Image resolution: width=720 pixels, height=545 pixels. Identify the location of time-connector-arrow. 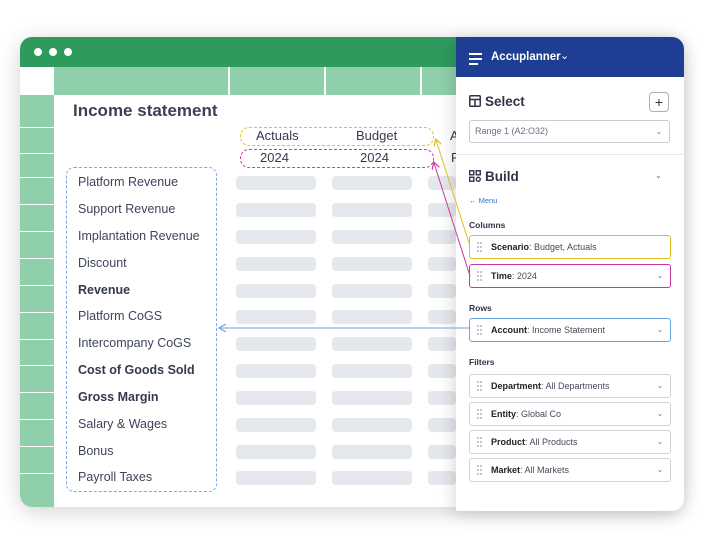
(452, 220).